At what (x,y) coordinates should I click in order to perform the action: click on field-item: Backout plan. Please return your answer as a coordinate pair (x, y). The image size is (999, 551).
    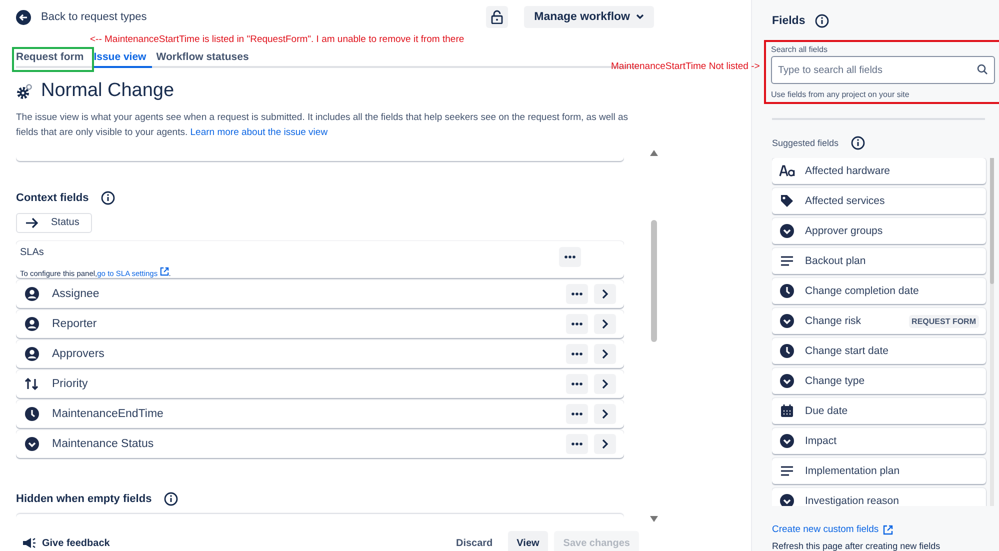
    Looking at the image, I should click on (879, 261).